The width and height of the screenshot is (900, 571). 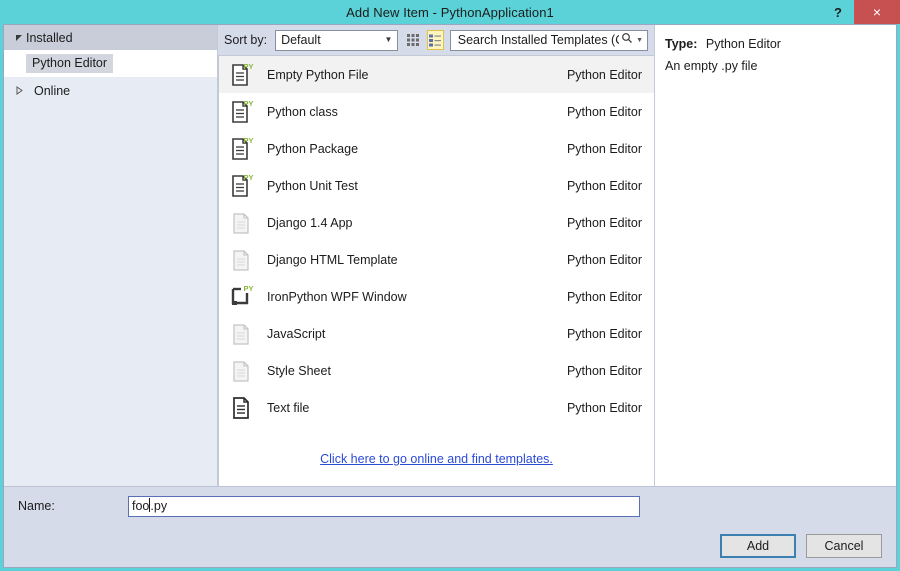 I want to click on template-item-name: JavaScript, so click(x=296, y=333).